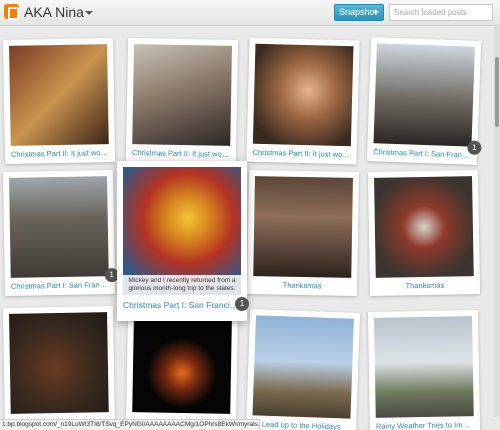  What do you see at coordinates (376, 12) in the screenshot?
I see `dropdown-caret-icon` at bounding box center [376, 12].